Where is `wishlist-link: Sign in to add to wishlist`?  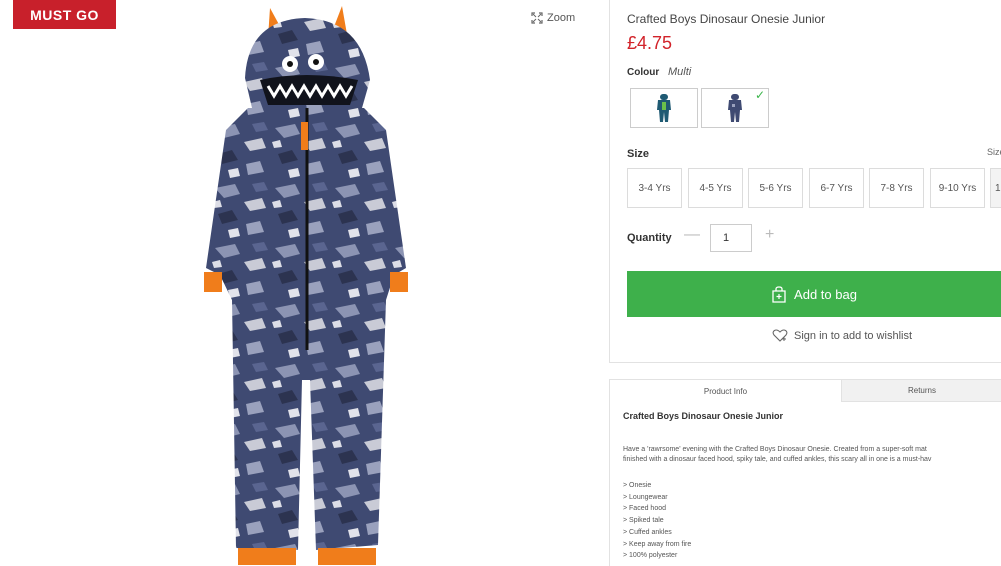
wishlist-link: Sign in to add to wishlist is located at coordinates (842, 335).